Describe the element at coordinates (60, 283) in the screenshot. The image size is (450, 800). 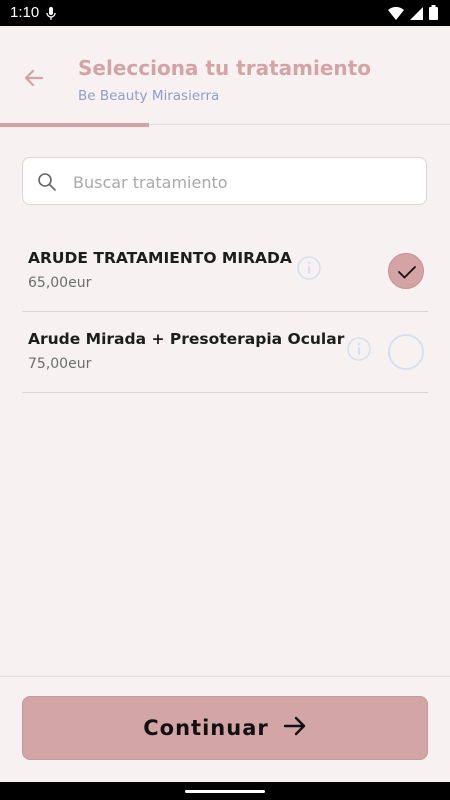
I see `treatment-price: 65,00eur` at that location.